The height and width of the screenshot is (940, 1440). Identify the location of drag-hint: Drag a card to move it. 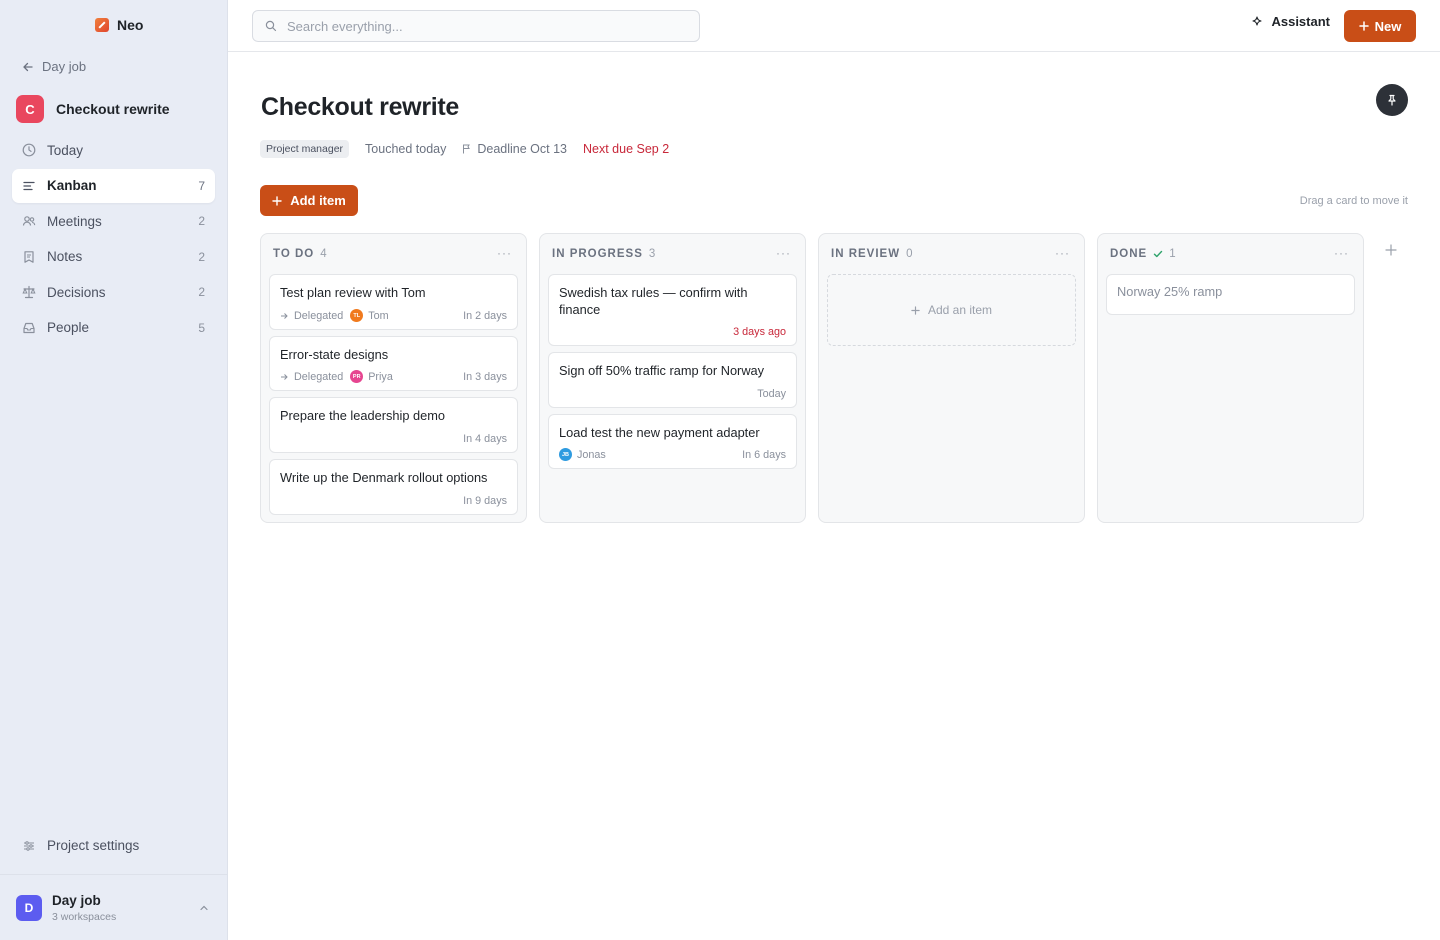
(1353, 201).